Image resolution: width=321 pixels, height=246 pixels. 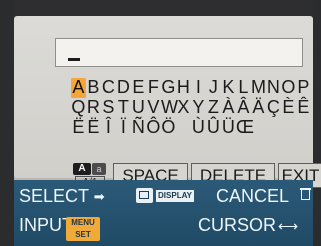 I want to click on character-key: N, so click(x=273, y=88).